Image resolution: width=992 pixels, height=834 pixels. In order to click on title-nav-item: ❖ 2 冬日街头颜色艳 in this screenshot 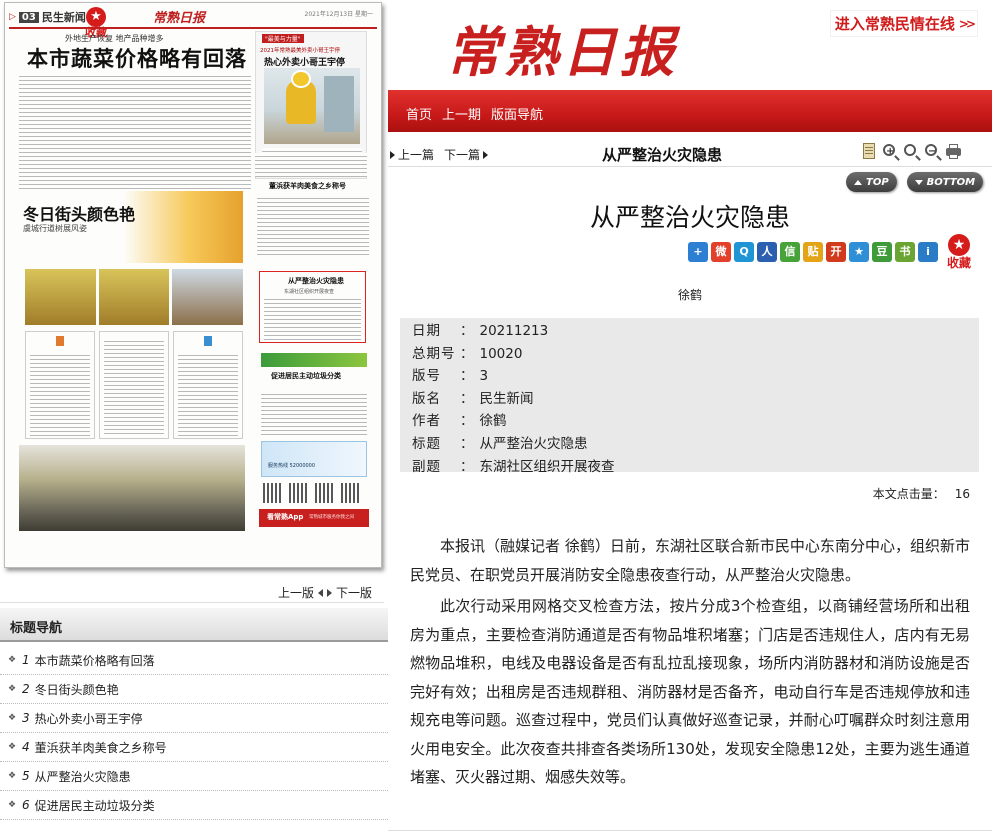, I will do `click(194, 689)`.